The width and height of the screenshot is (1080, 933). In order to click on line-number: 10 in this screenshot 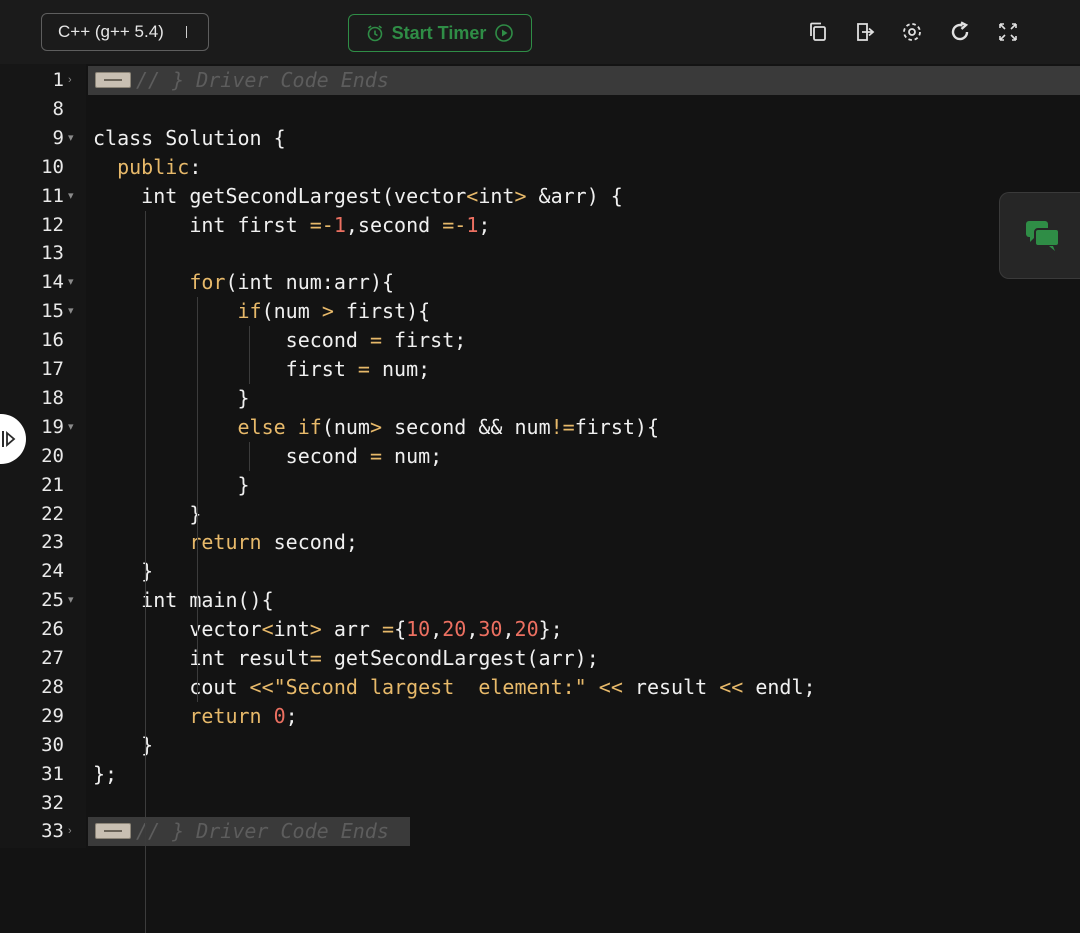, I will do `click(32, 167)`.